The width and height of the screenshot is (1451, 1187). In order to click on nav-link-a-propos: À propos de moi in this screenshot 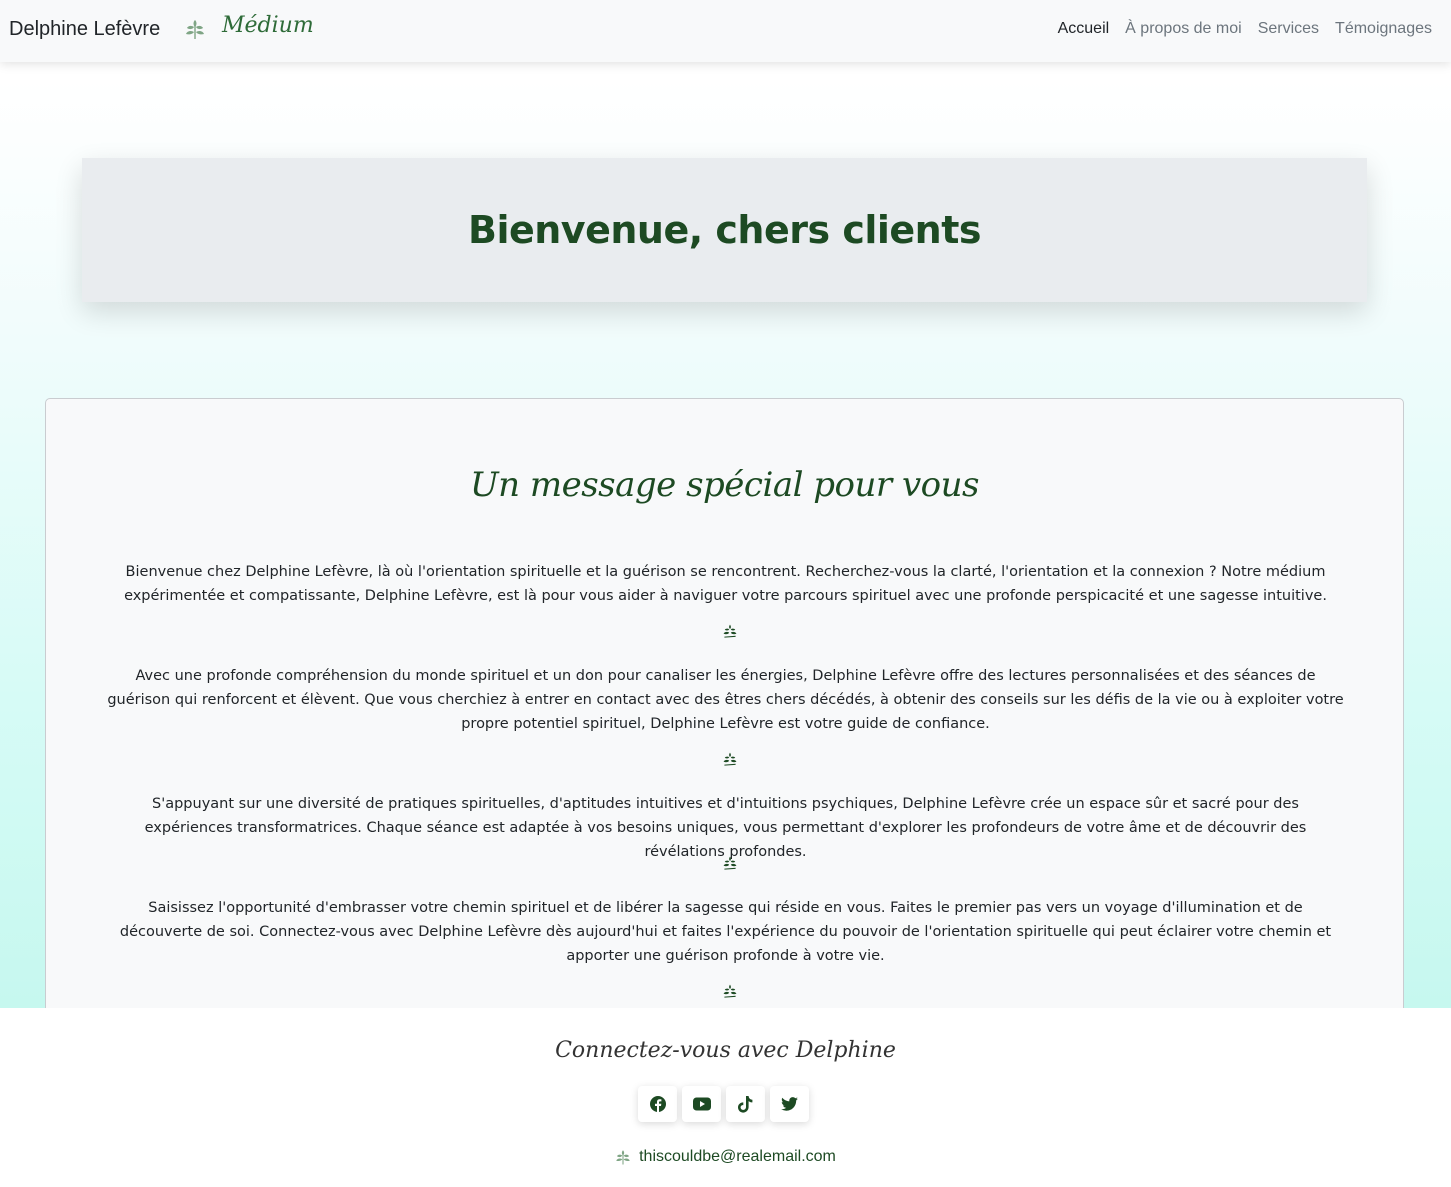, I will do `click(1183, 29)`.